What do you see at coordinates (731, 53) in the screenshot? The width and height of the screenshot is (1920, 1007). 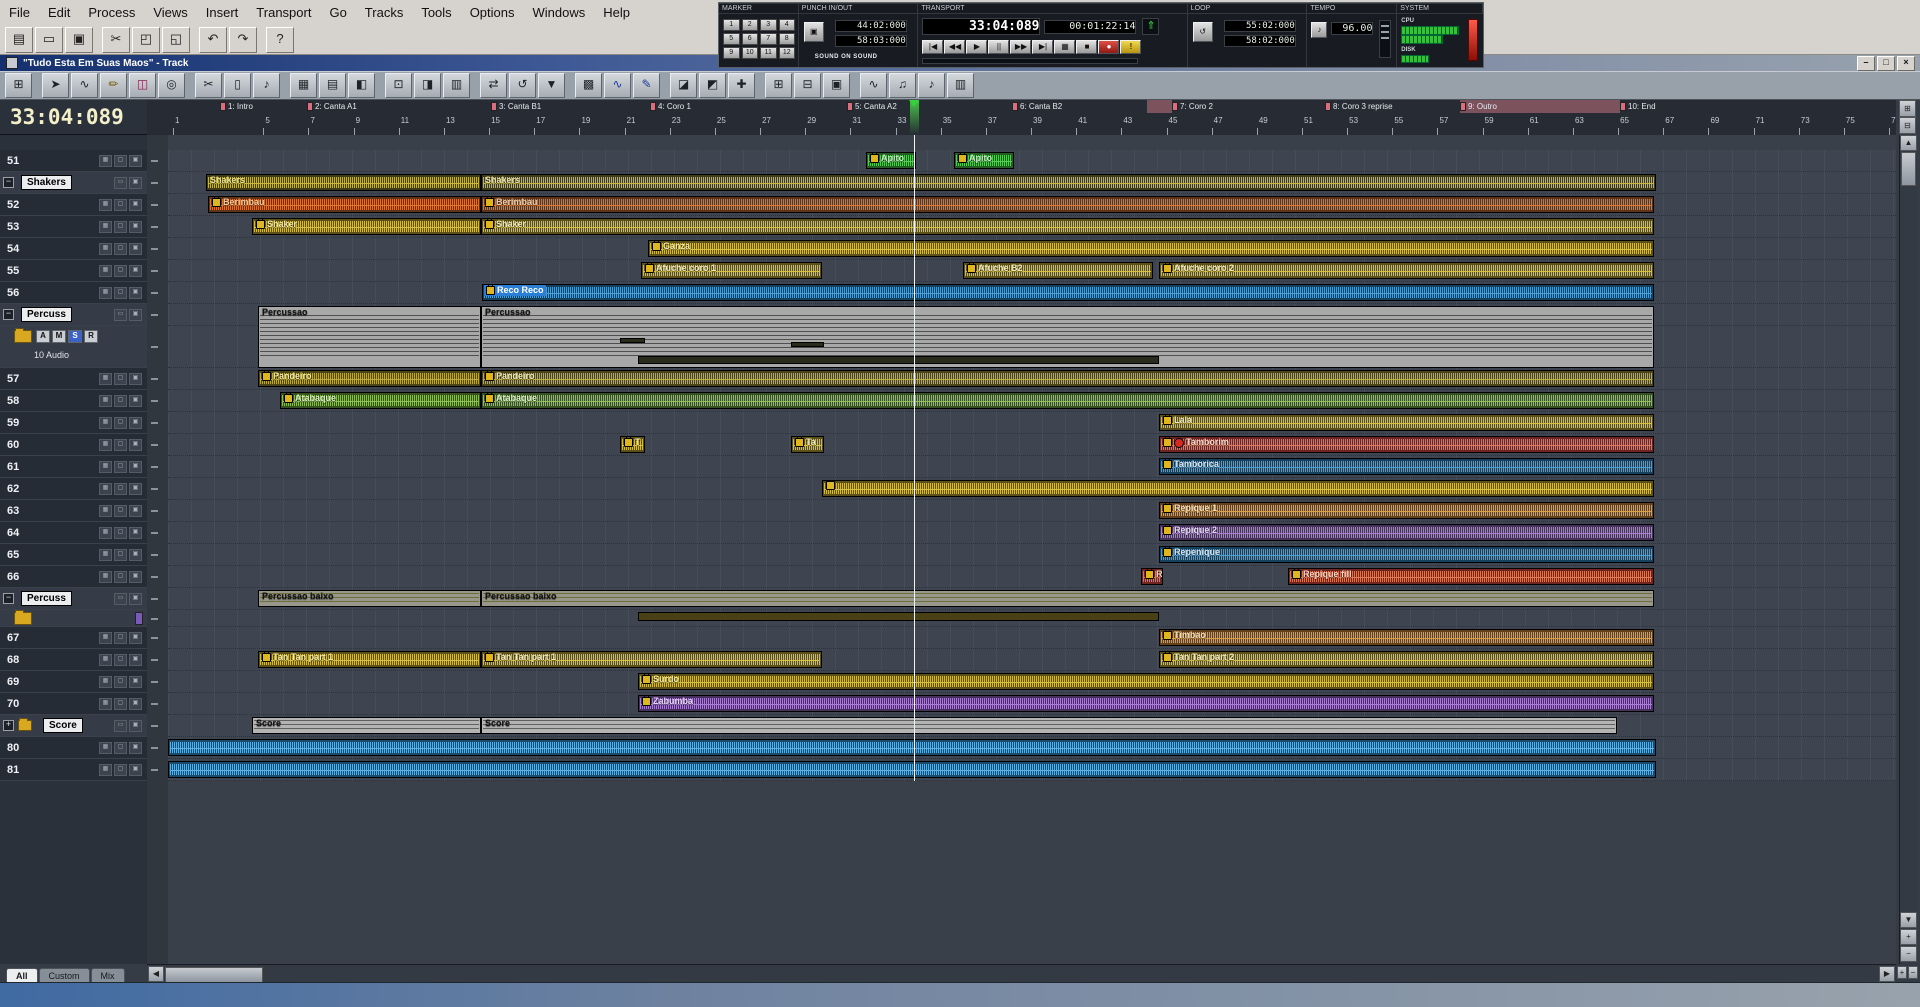 I see `marker-button-9: 9` at bounding box center [731, 53].